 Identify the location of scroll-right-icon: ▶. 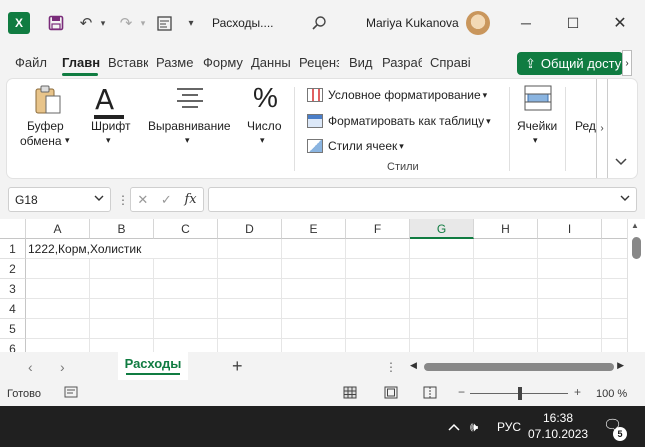
(620, 365).